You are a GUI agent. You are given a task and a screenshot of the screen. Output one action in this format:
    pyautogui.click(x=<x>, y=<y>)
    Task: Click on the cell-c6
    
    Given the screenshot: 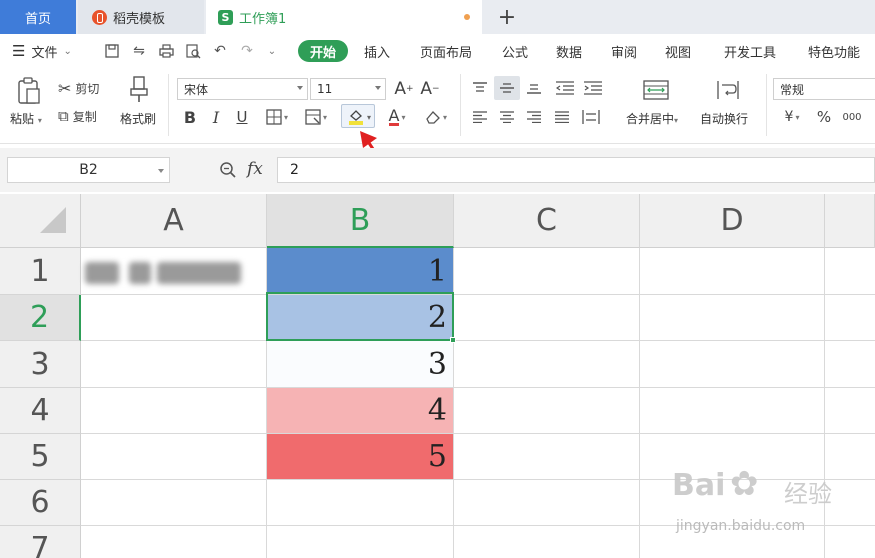 What is the action you would take?
    pyautogui.click(x=547, y=503)
    